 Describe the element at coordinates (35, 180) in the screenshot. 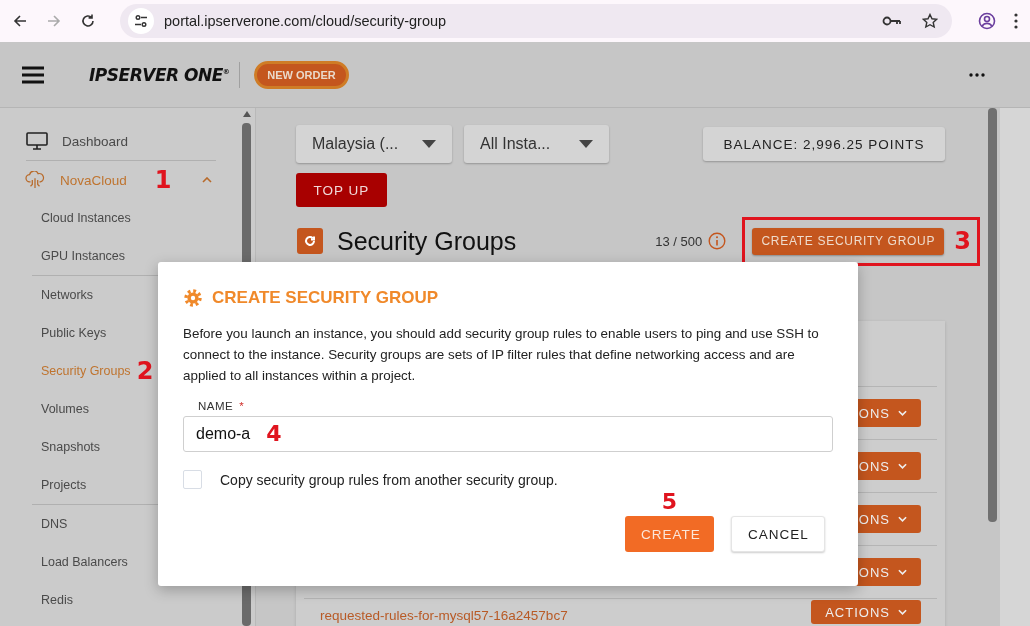

I see `cloud-icon` at that location.